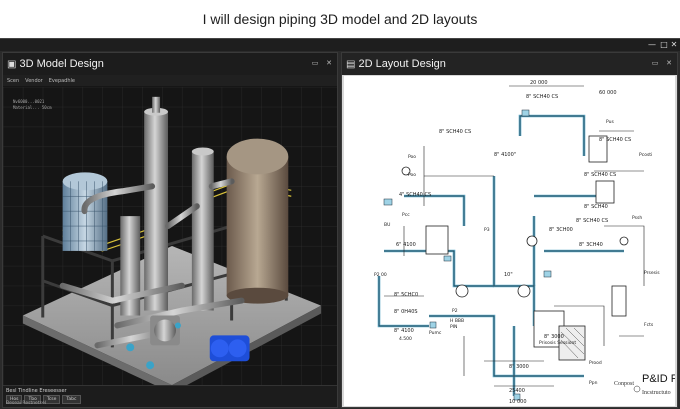  Describe the element at coordinates (71, 399) in the screenshot. I see `timeline-tab: Tabc` at that location.